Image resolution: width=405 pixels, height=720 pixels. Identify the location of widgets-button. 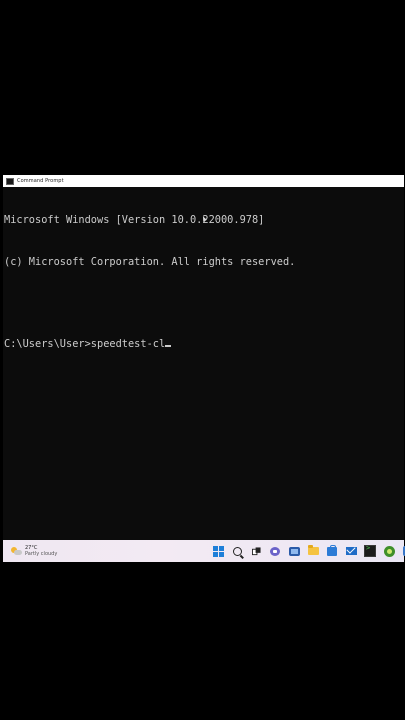
(294, 551).